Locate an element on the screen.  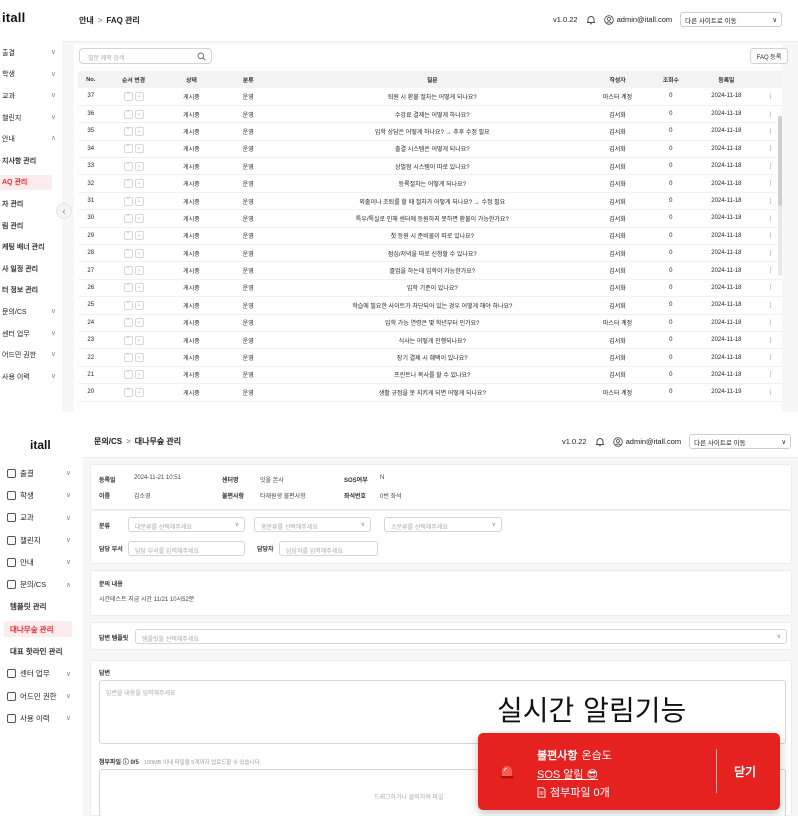
sidebar-item: 대표 핫라인 관리 is located at coordinates (41, 651).